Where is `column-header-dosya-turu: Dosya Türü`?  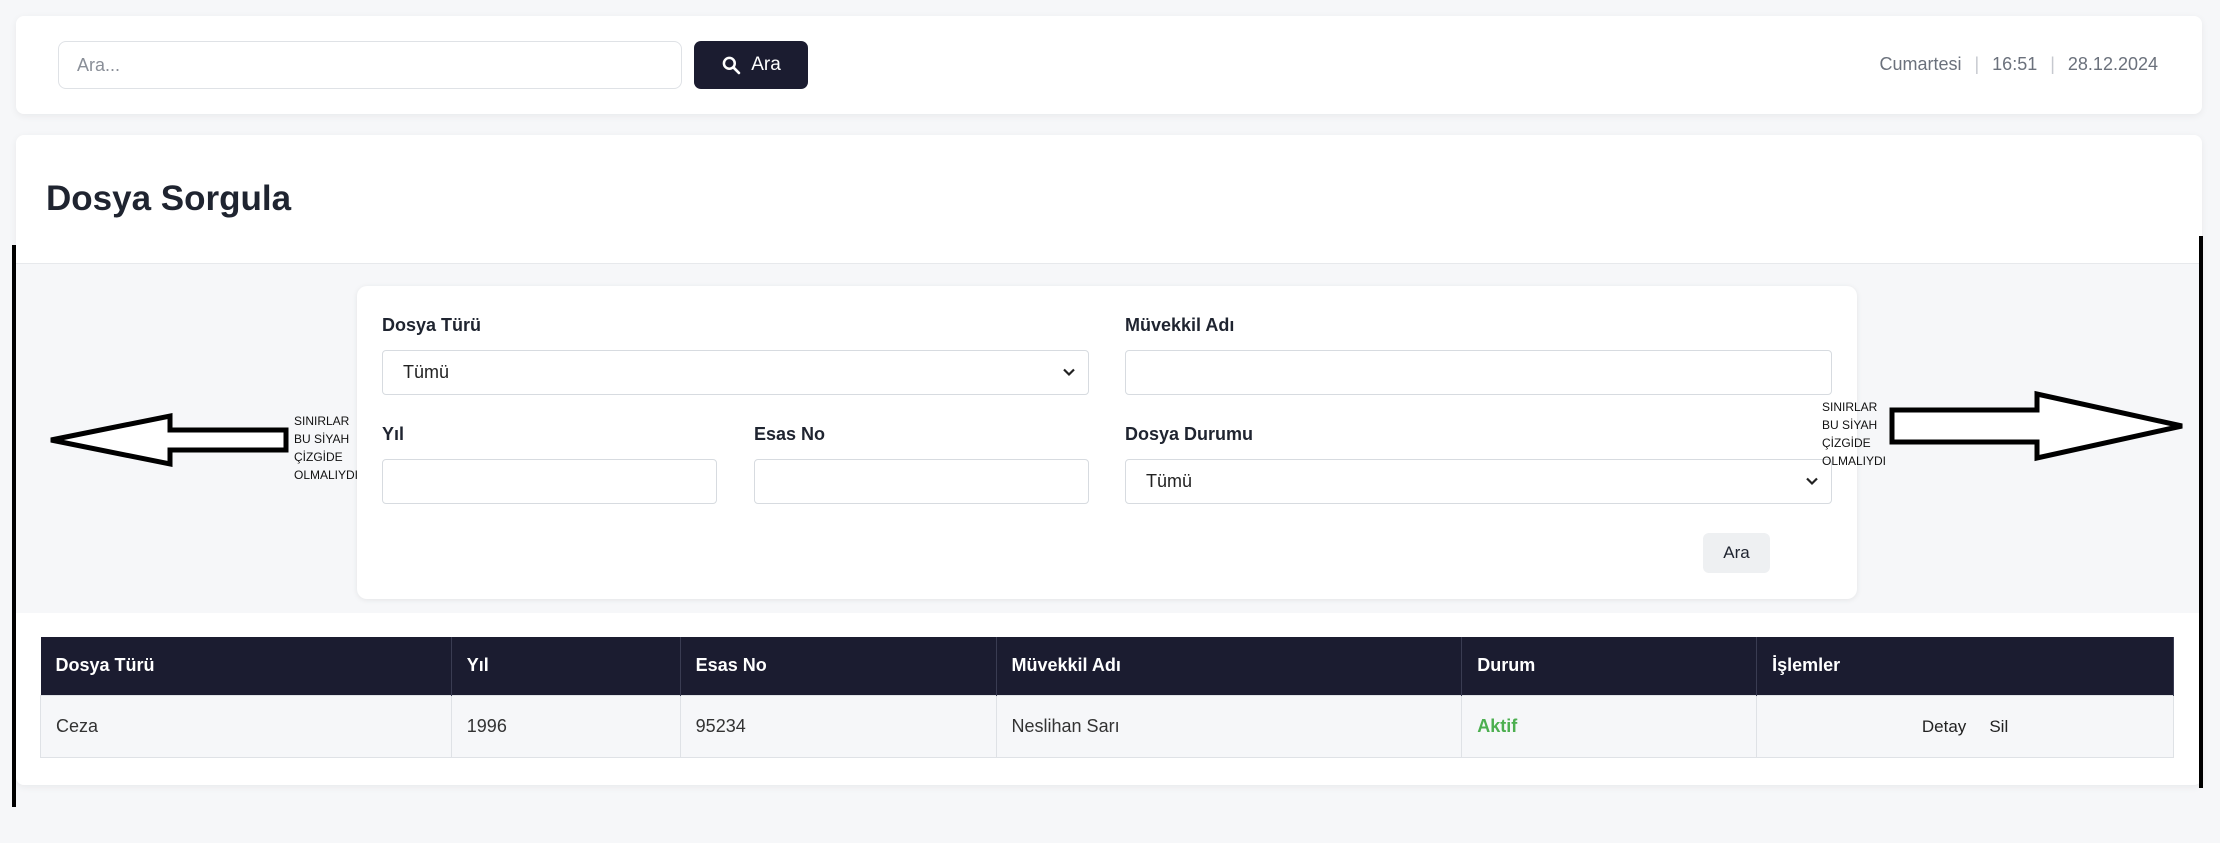
column-header-dosya-turu: Dosya Türü is located at coordinates (246, 666).